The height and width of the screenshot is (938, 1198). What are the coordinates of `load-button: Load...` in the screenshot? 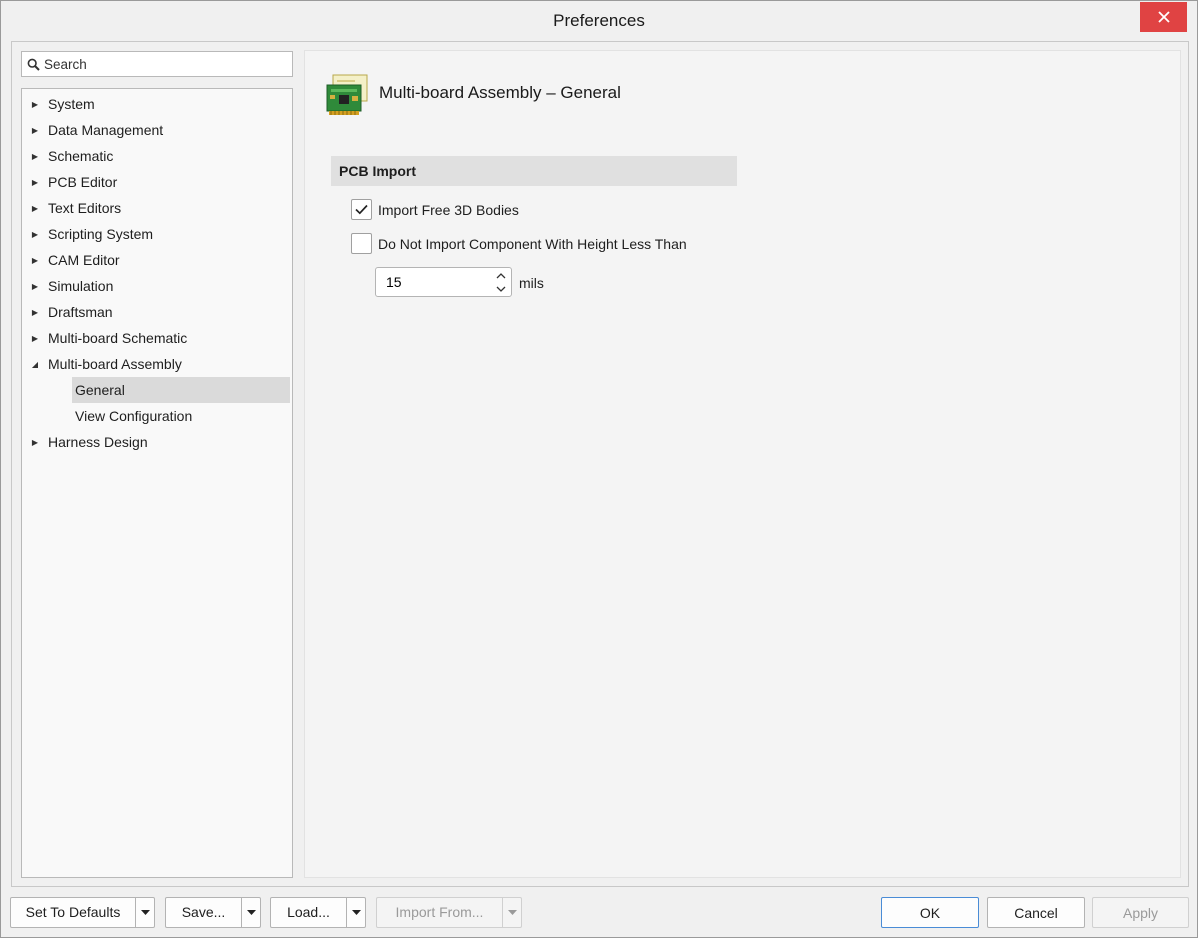 It's located at (318, 912).